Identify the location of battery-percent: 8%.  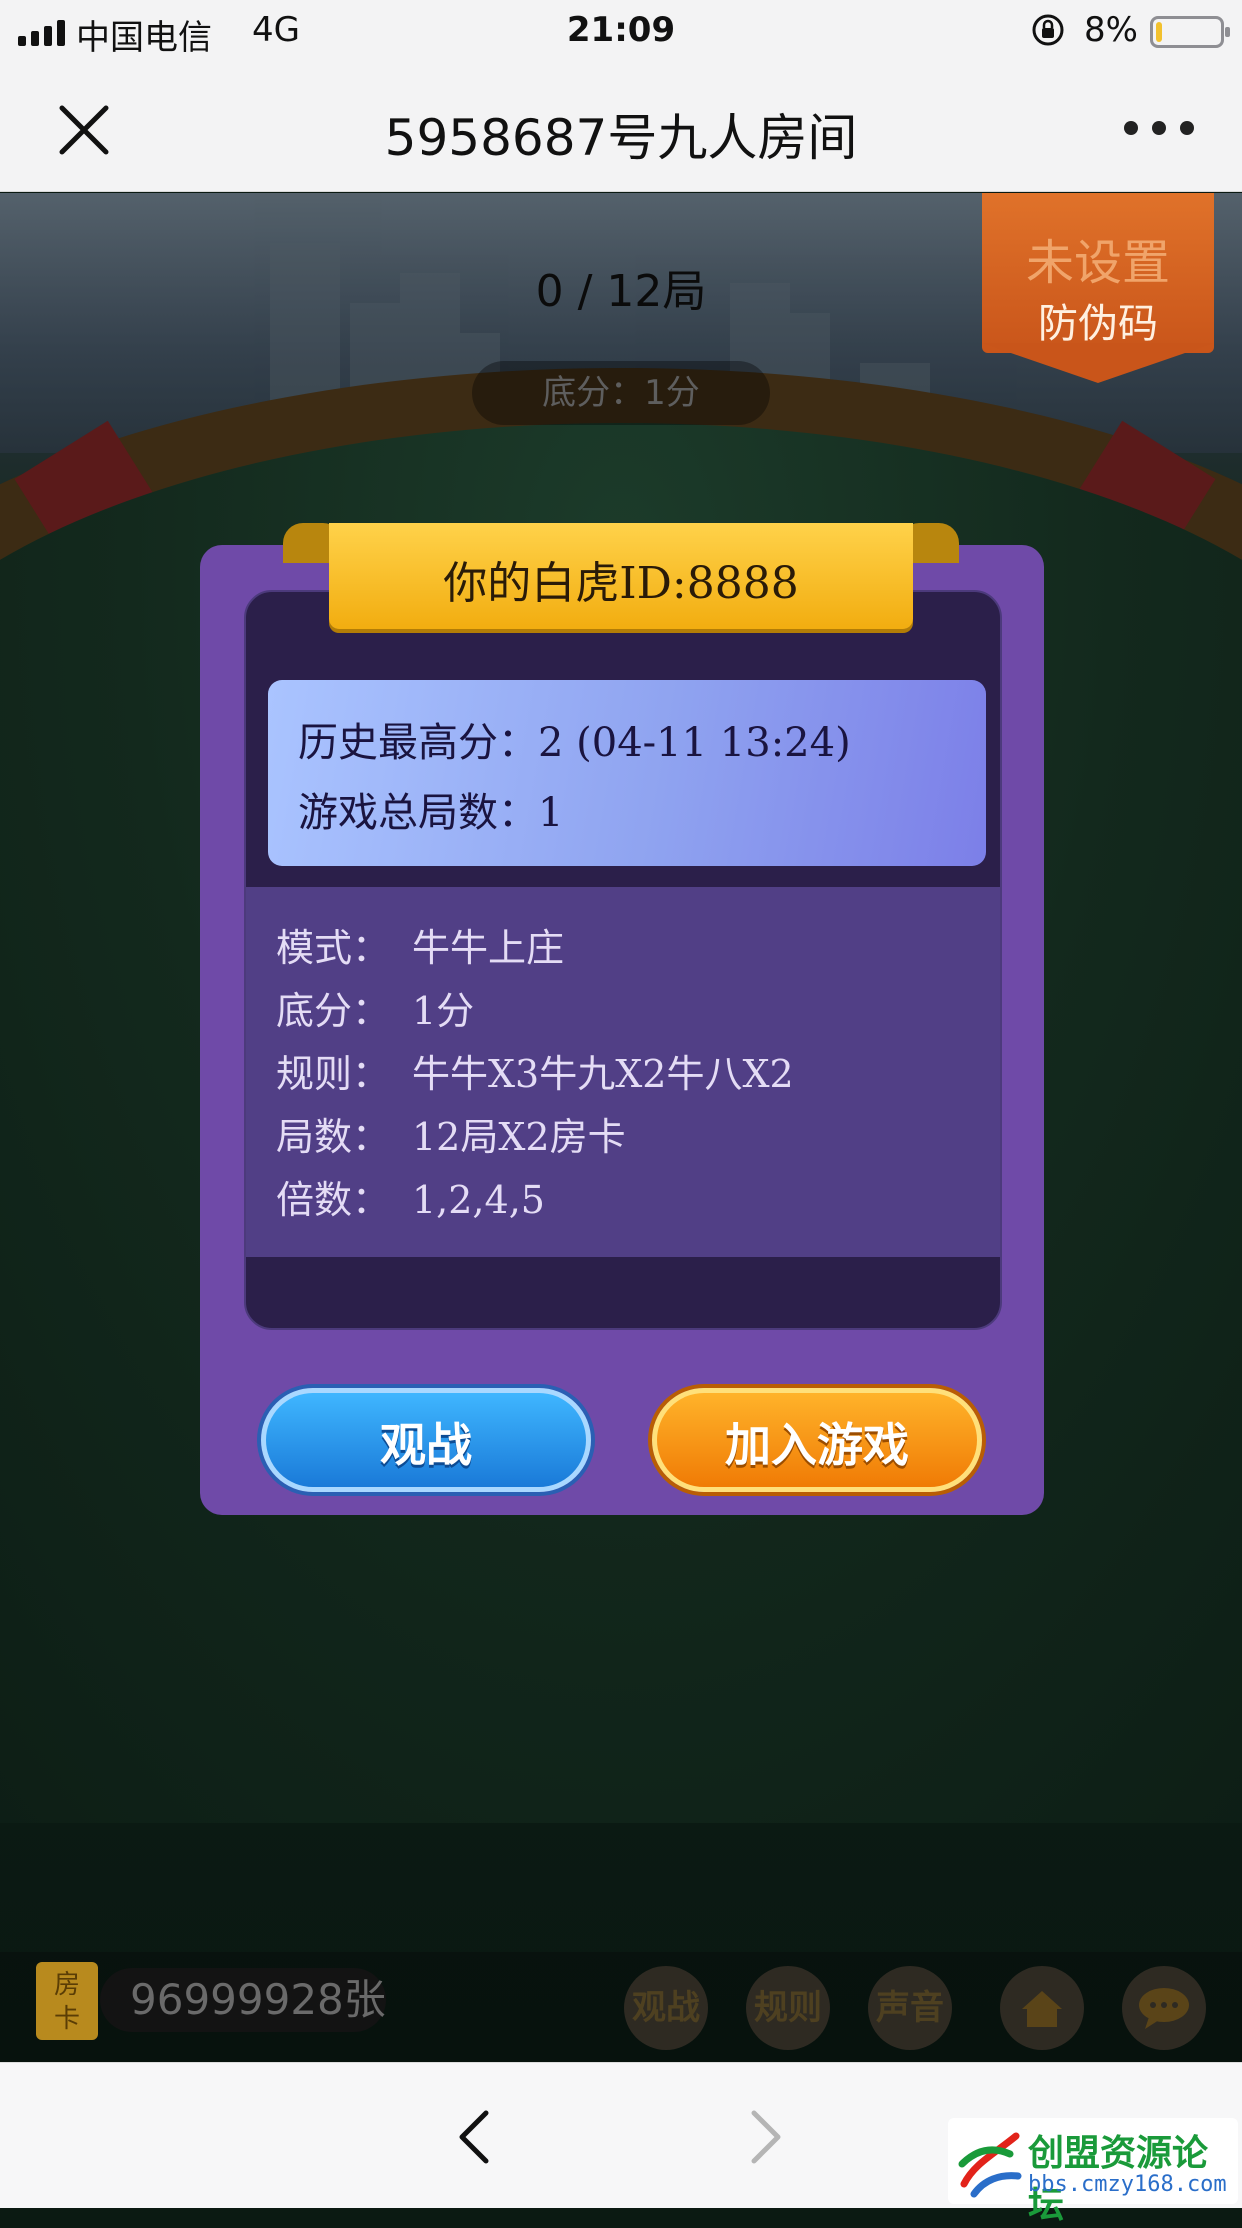
(1111, 30).